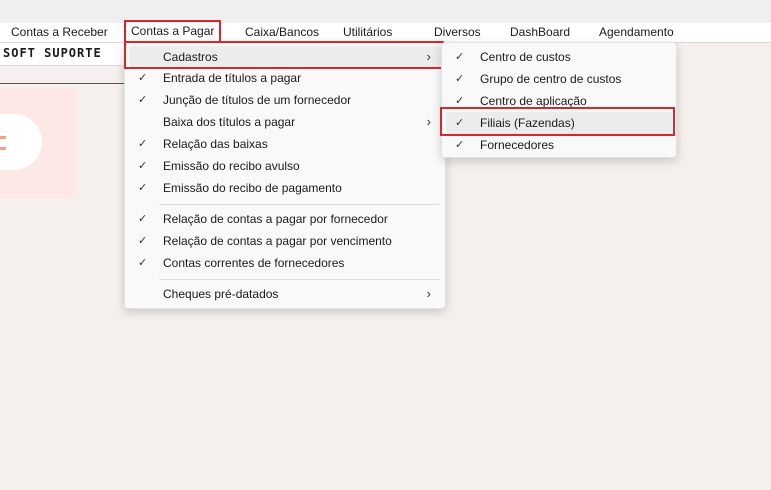 The height and width of the screenshot is (490, 771). I want to click on menu-item-label: Emissão do recibo de pagamento, so click(252, 188).